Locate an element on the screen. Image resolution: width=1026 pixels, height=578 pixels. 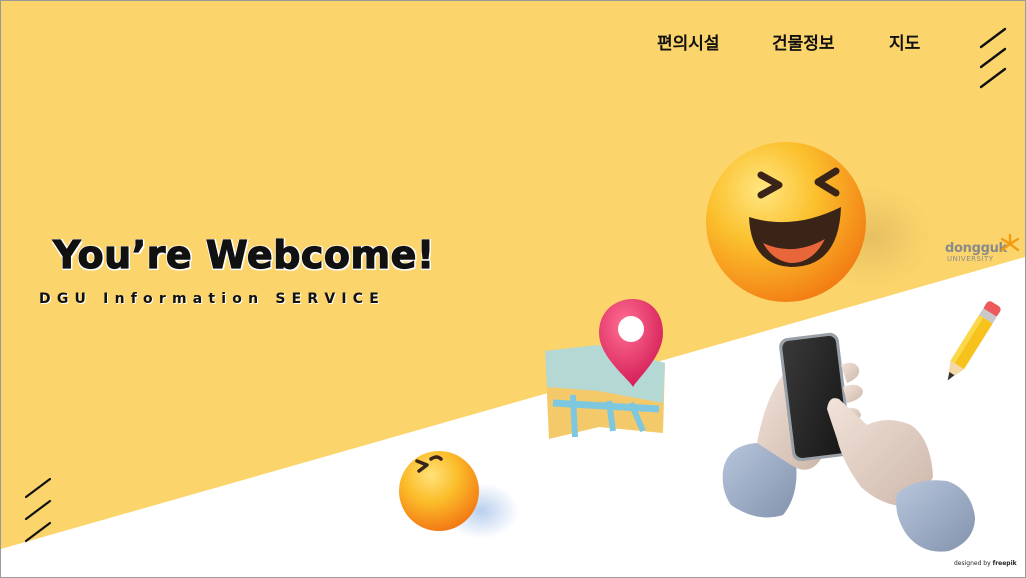
wink-emoji-icon is located at coordinates (459, 495).